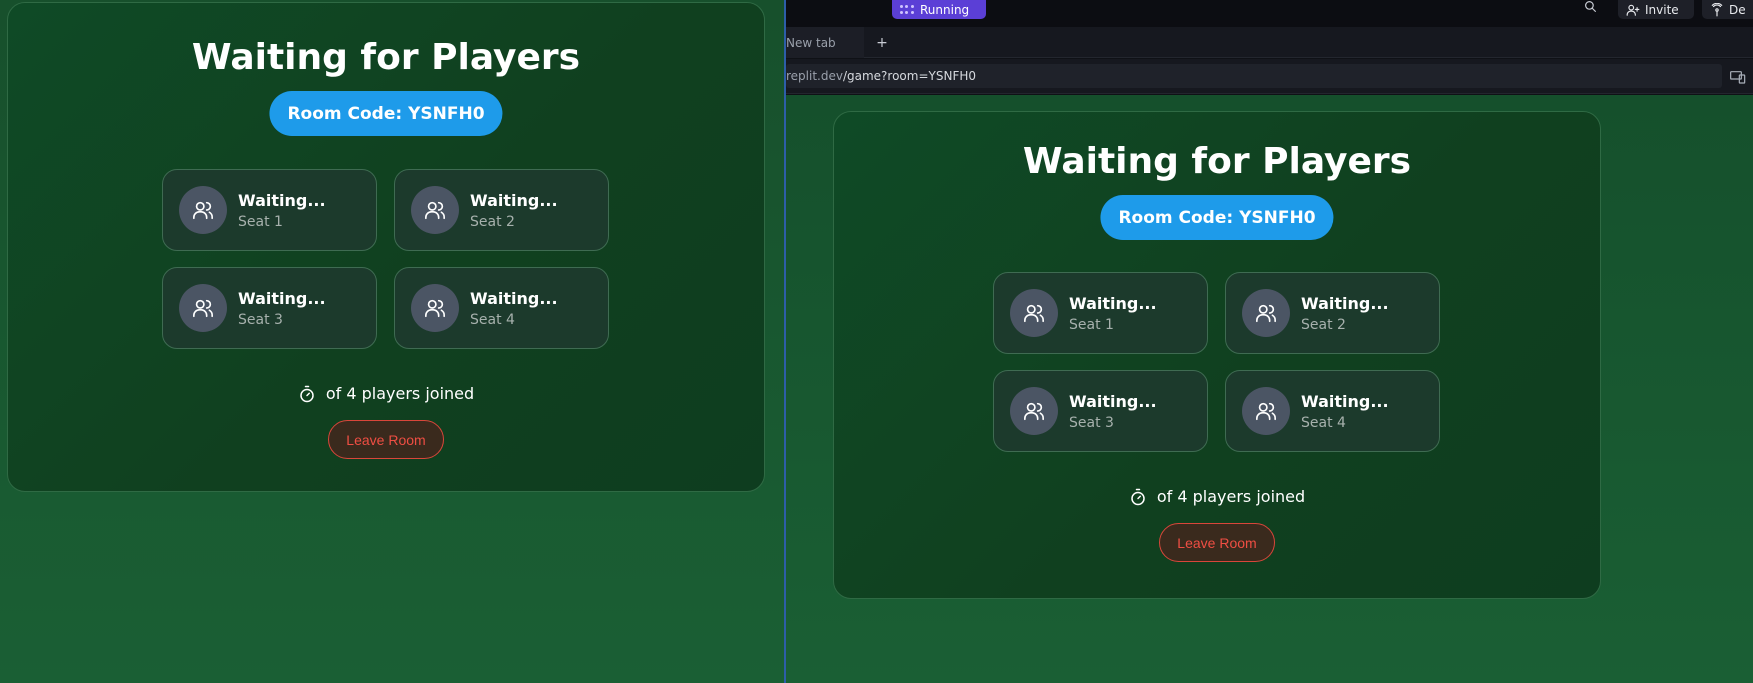 The width and height of the screenshot is (1753, 683). I want to click on url-host: replit.dev, so click(814, 76).